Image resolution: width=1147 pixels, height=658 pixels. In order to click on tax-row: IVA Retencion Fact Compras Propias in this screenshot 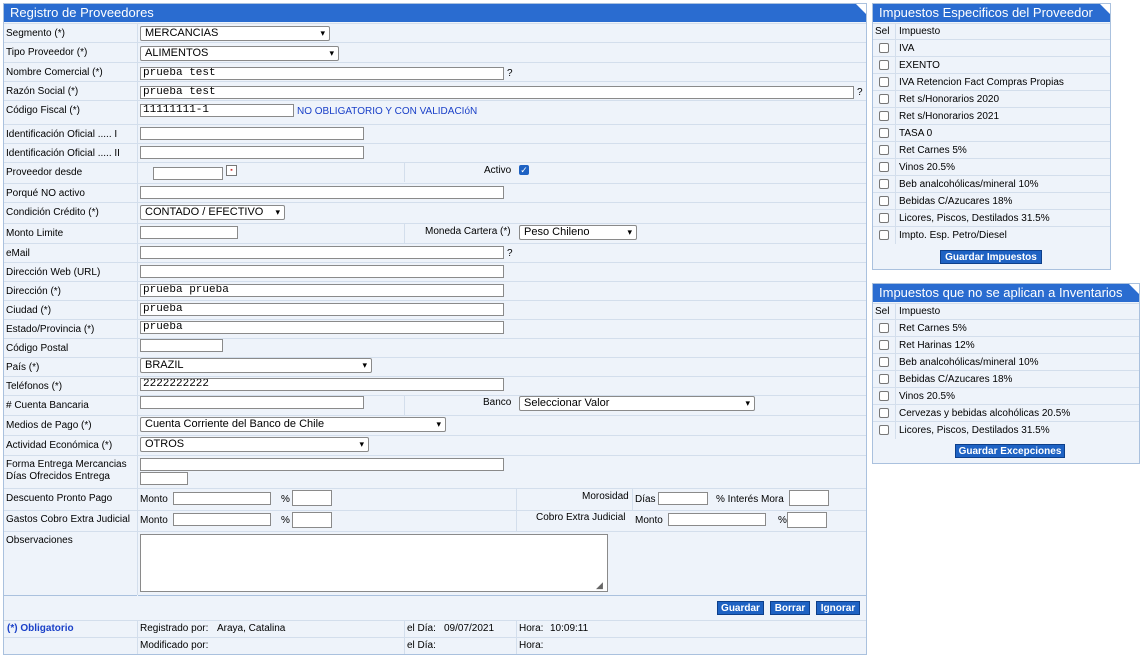, I will do `click(991, 82)`.